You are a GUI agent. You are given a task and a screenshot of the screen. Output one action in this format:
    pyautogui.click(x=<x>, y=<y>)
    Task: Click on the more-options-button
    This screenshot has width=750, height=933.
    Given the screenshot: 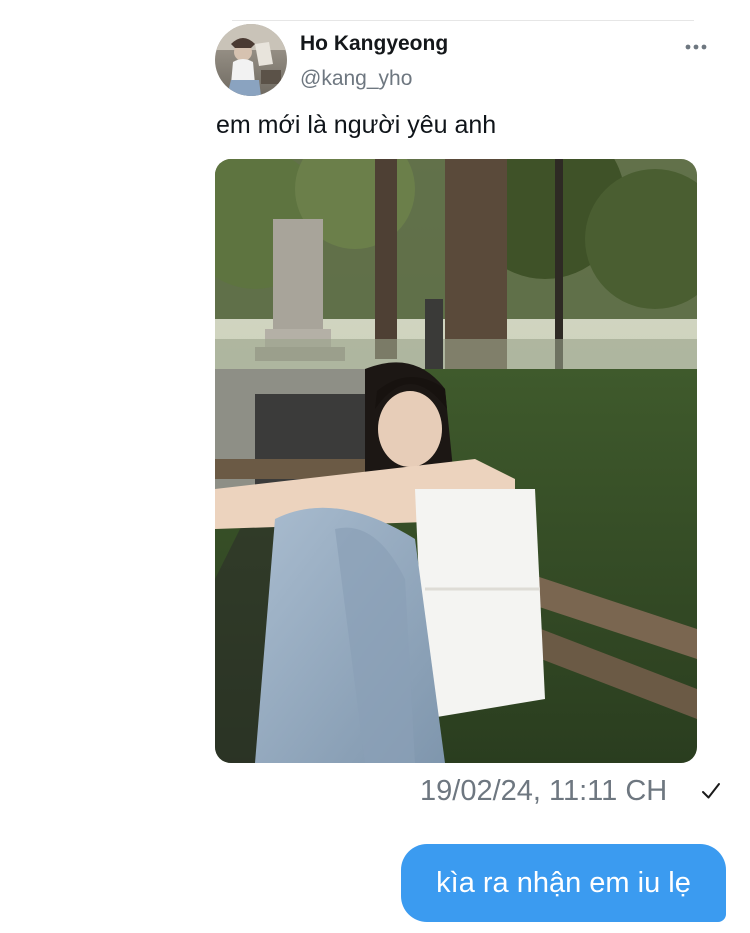 What is the action you would take?
    pyautogui.click(x=696, y=47)
    